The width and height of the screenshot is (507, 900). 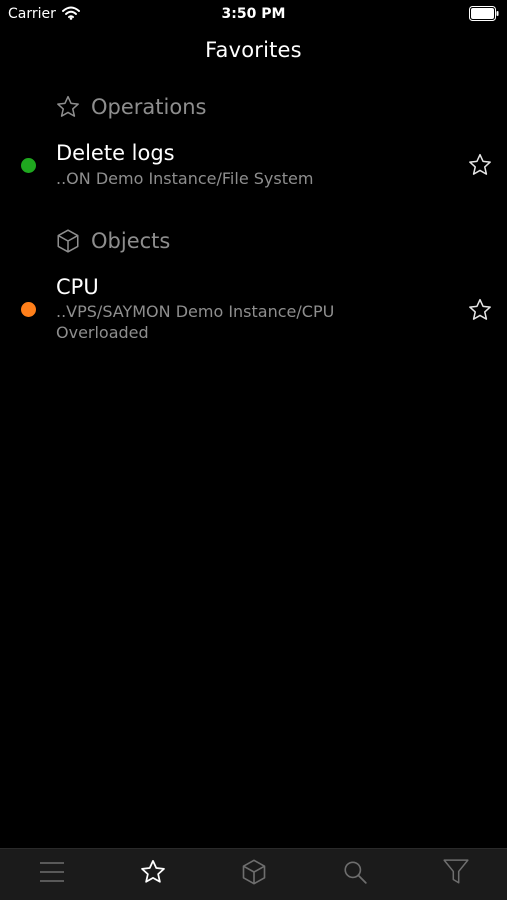 What do you see at coordinates (131, 241) in the screenshot?
I see `section-title: Objects` at bounding box center [131, 241].